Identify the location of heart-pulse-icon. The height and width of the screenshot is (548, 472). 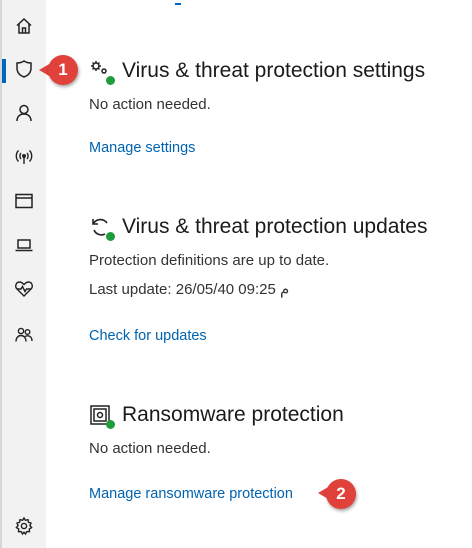
(24, 291).